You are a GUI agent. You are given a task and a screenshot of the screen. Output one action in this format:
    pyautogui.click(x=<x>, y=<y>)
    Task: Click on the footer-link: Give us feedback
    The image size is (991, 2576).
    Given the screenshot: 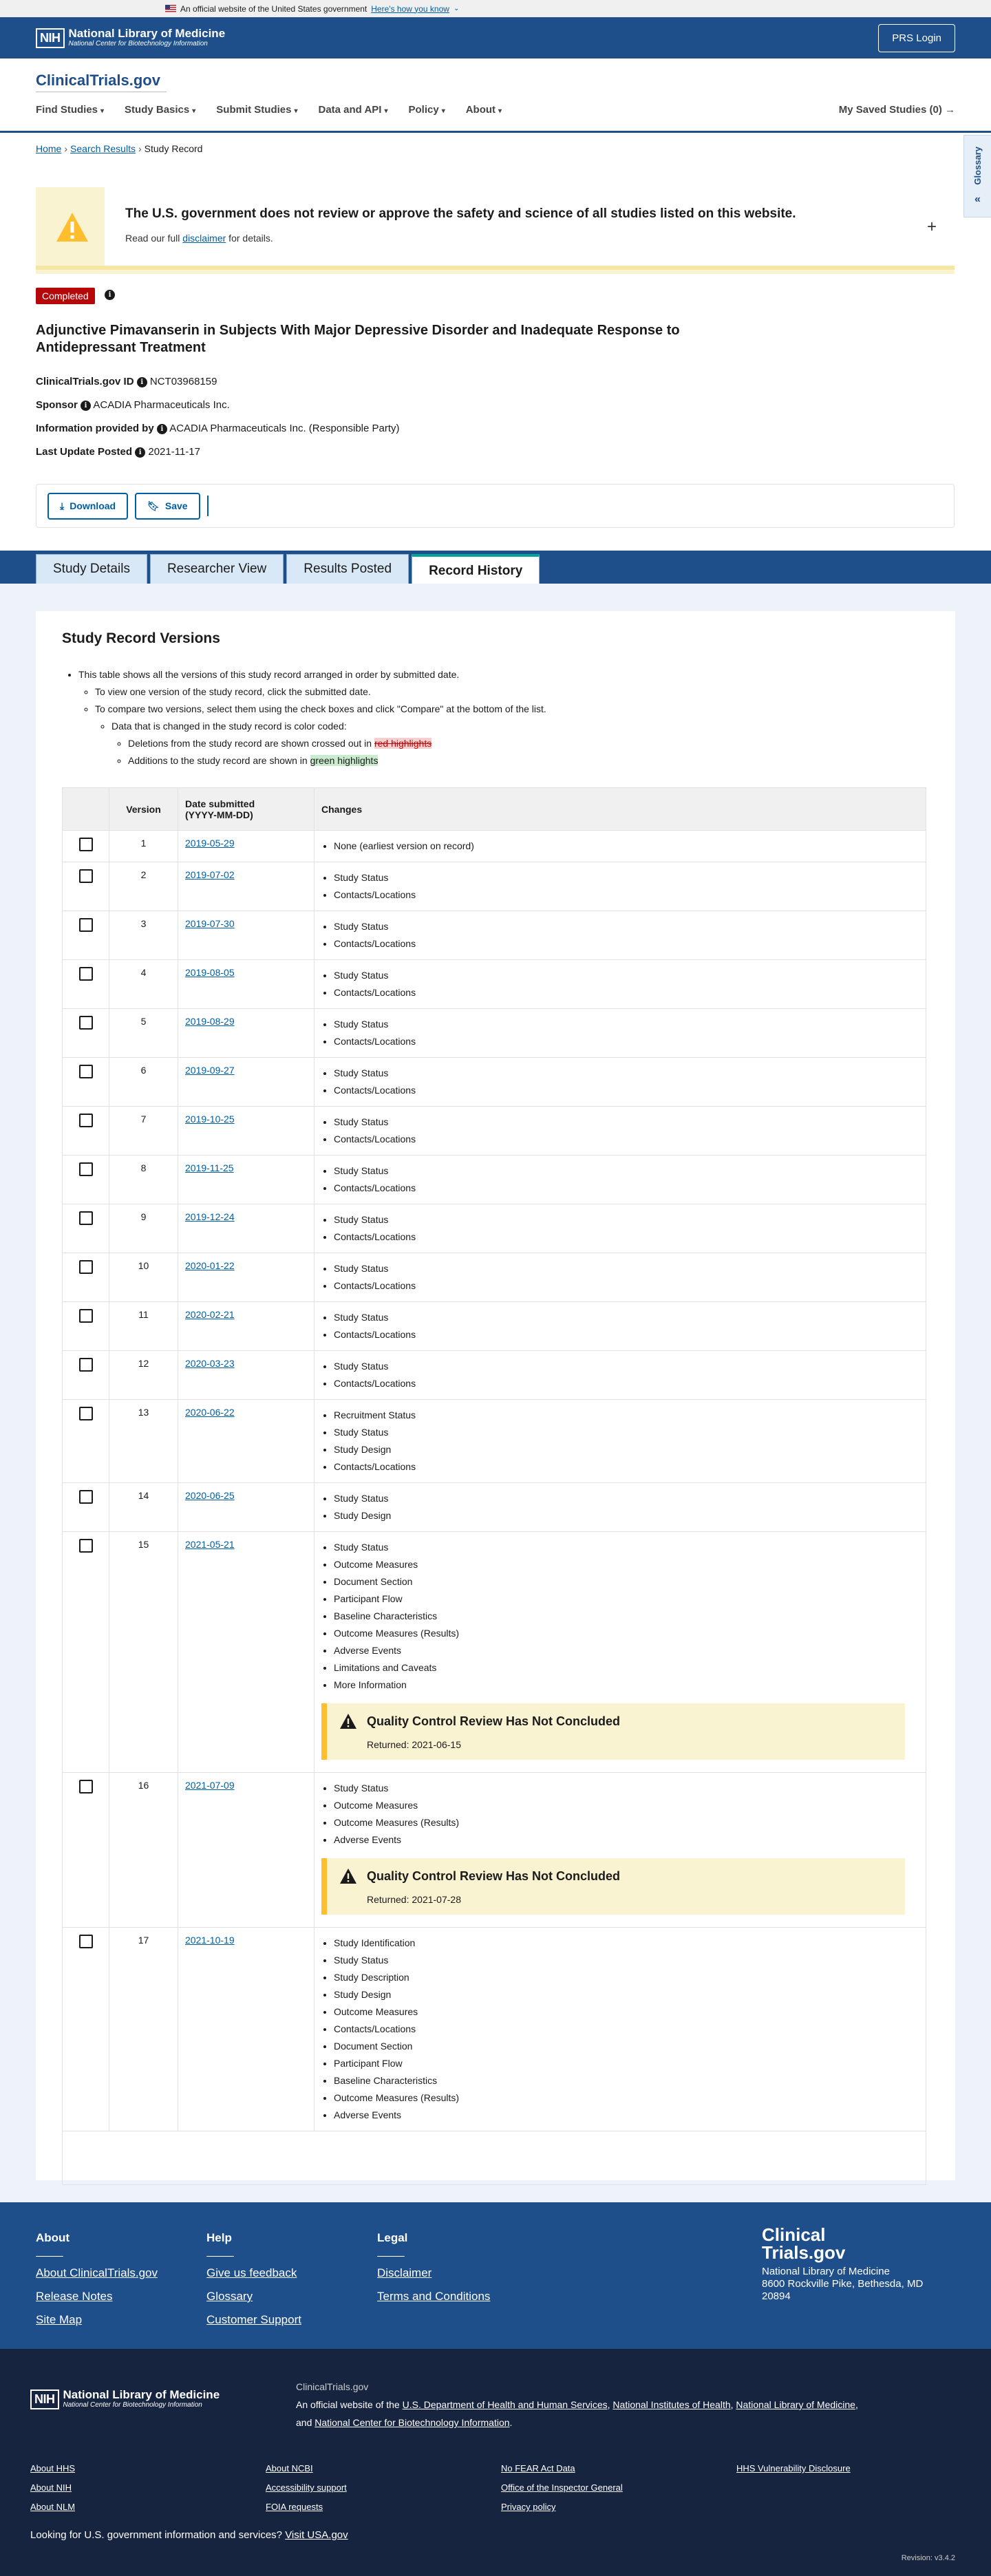 What is the action you would take?
    pyautogui.click(x=253, y=2273)
    